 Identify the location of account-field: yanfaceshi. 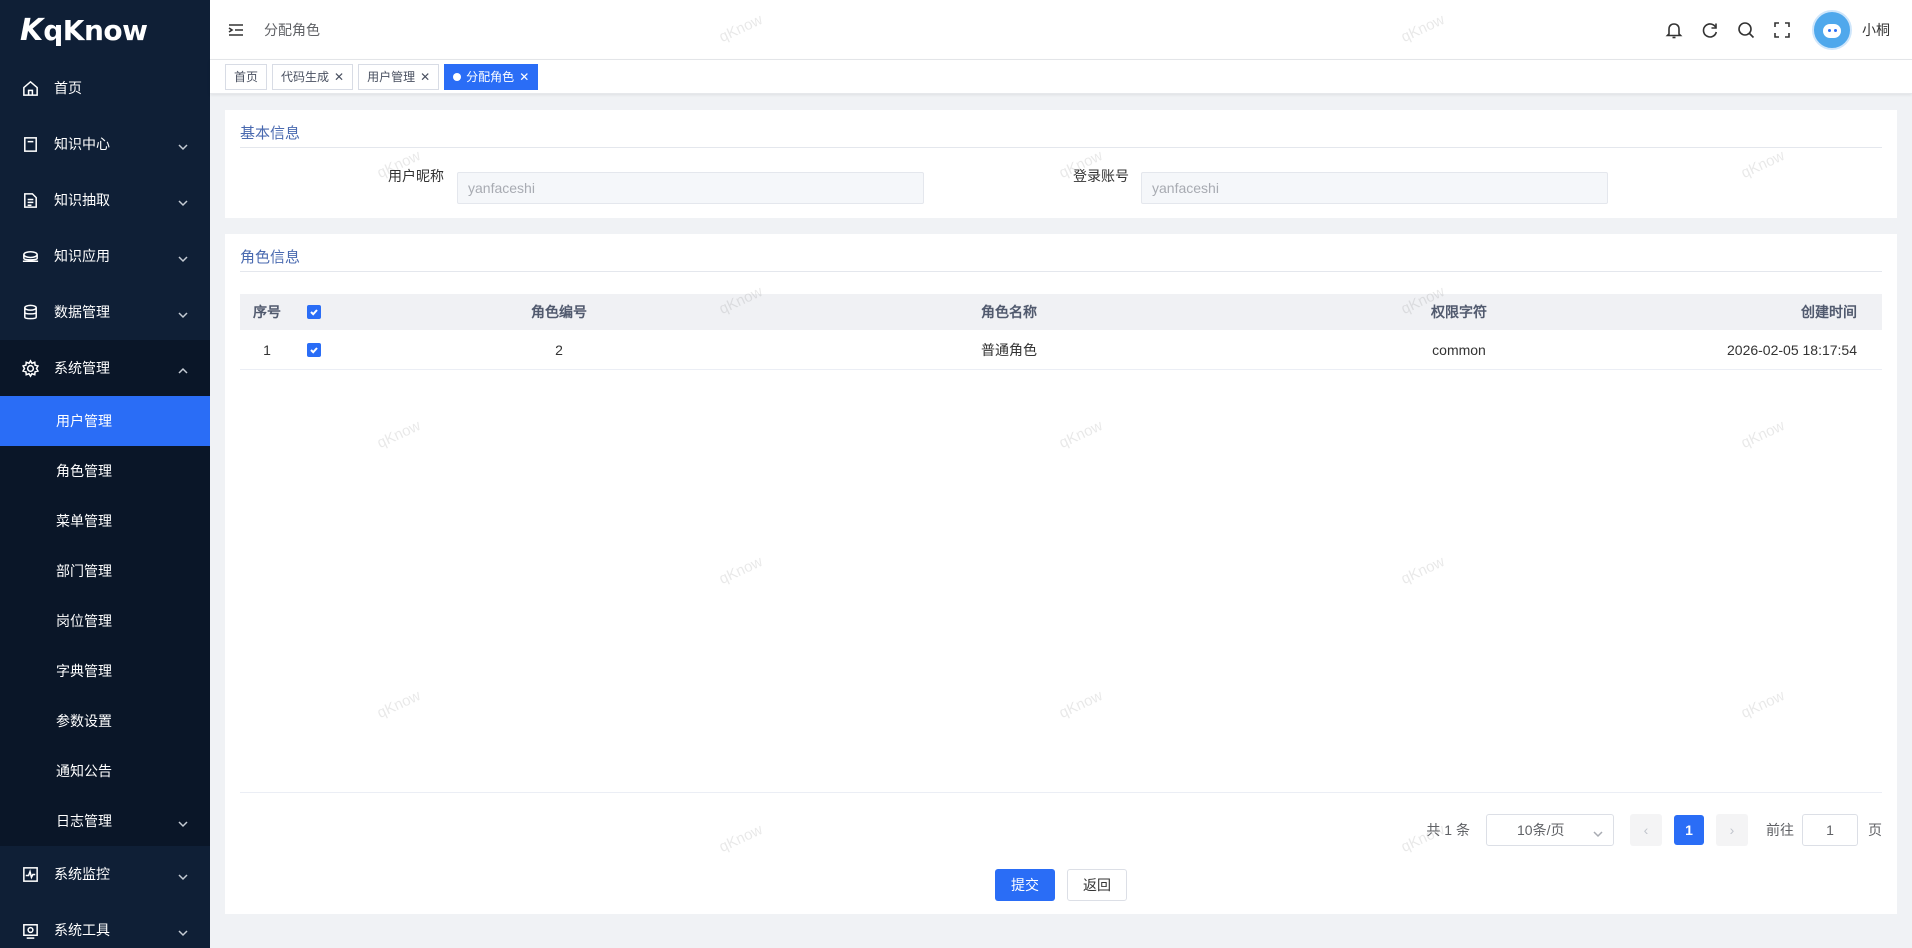
(1374, 188).